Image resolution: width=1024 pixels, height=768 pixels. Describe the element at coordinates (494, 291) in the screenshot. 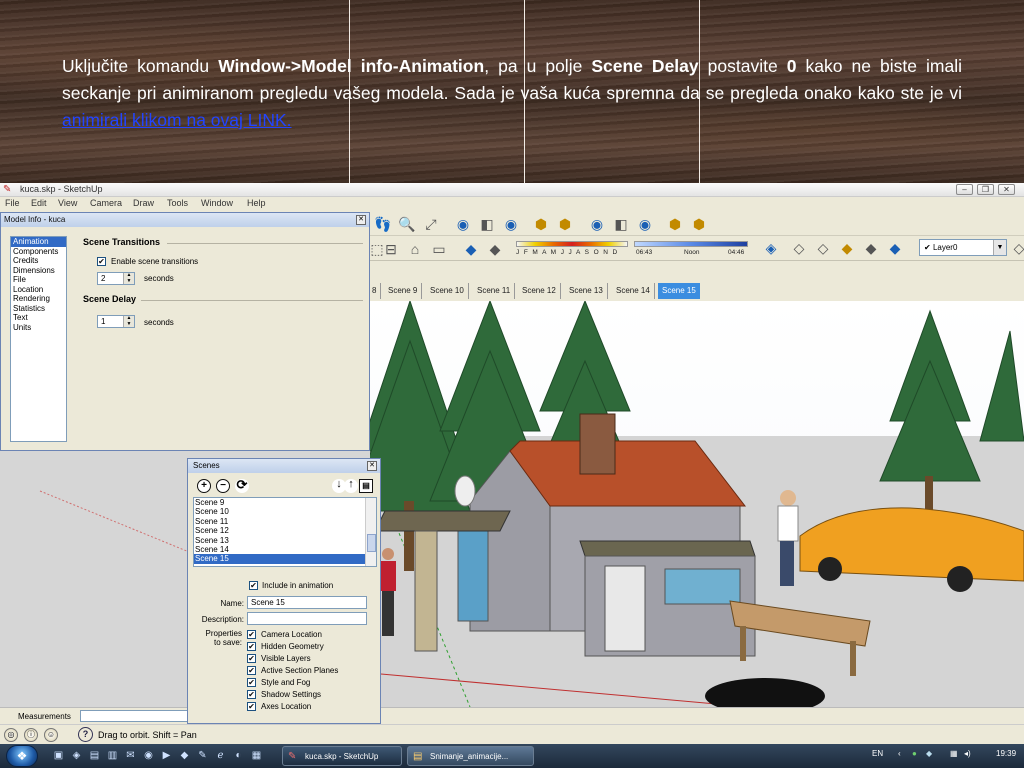

I see `tab-scene-11: Scene 11` at that location.